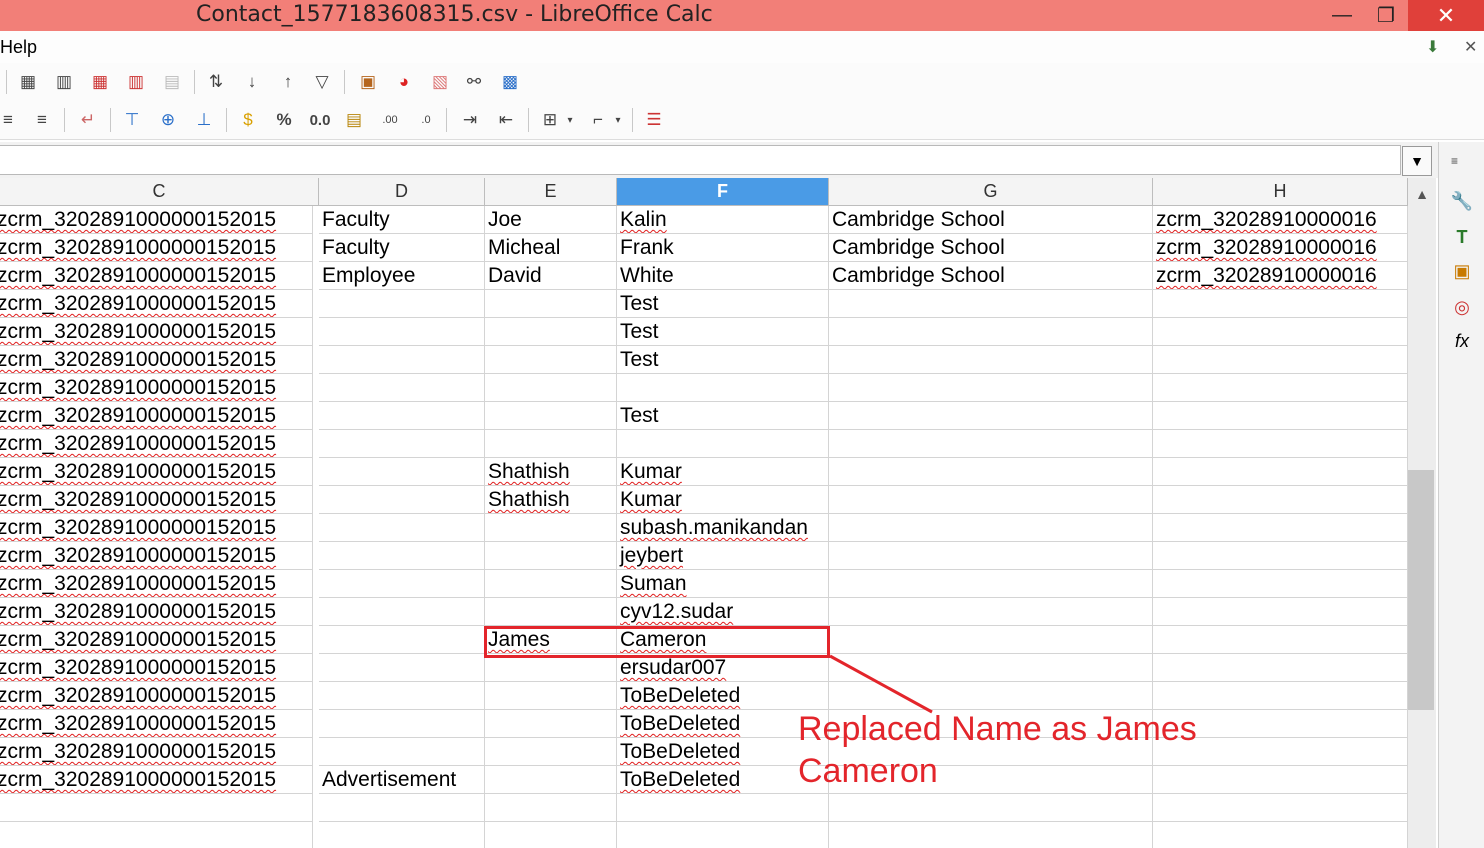 The image size is (1484, 848). Describe the element at coordinates (168, 120) in the screenshot. I see `align-middle-icon: ⊕` at that location.